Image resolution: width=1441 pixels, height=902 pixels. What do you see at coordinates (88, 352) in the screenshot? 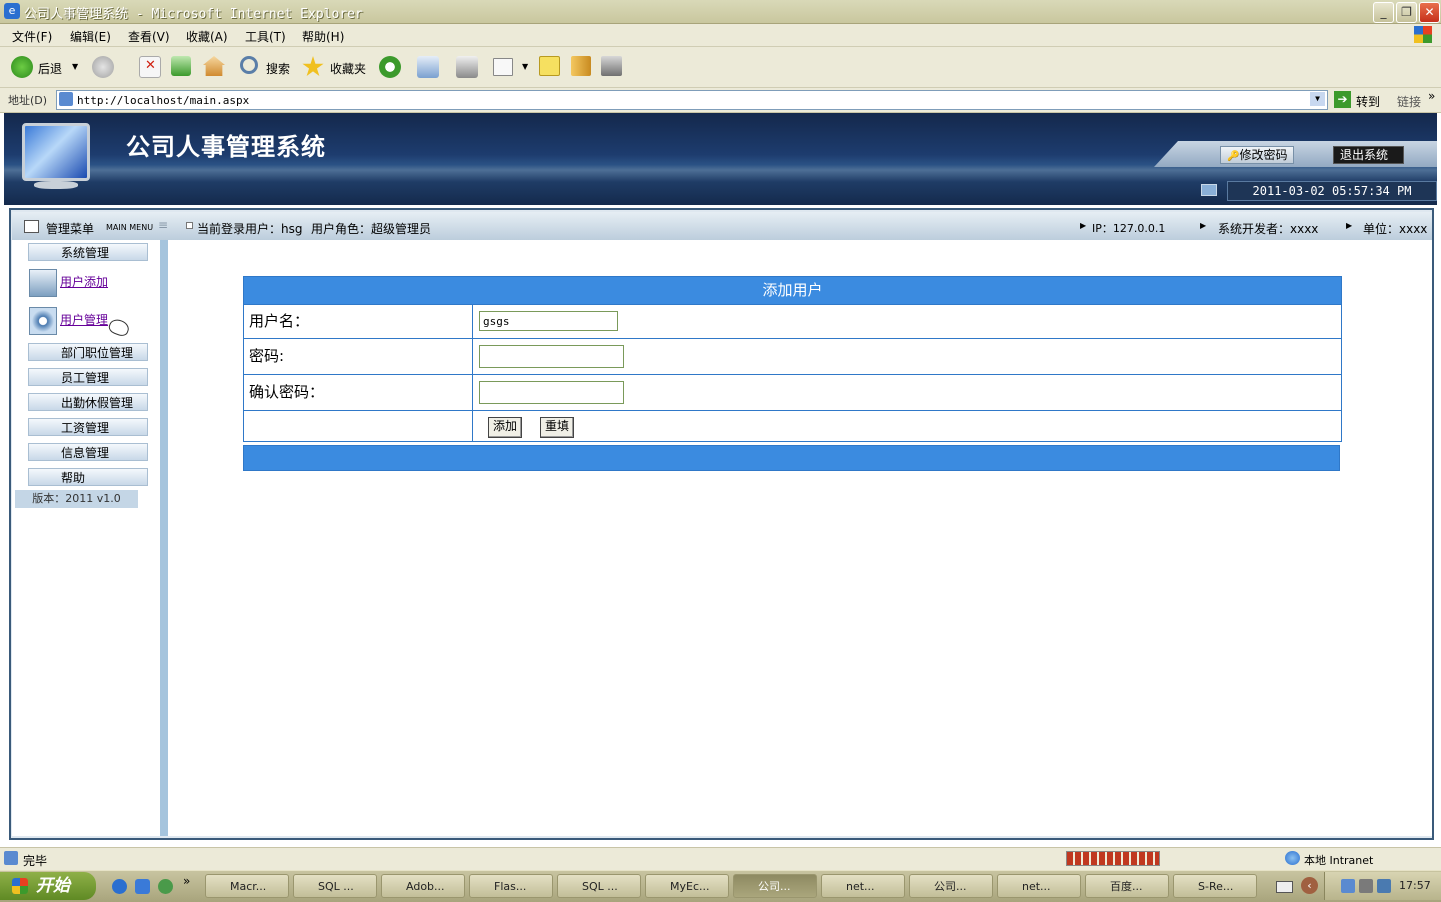
I see `sidebar-item-department: 部门职位管理` at bounding box center [88, 352].